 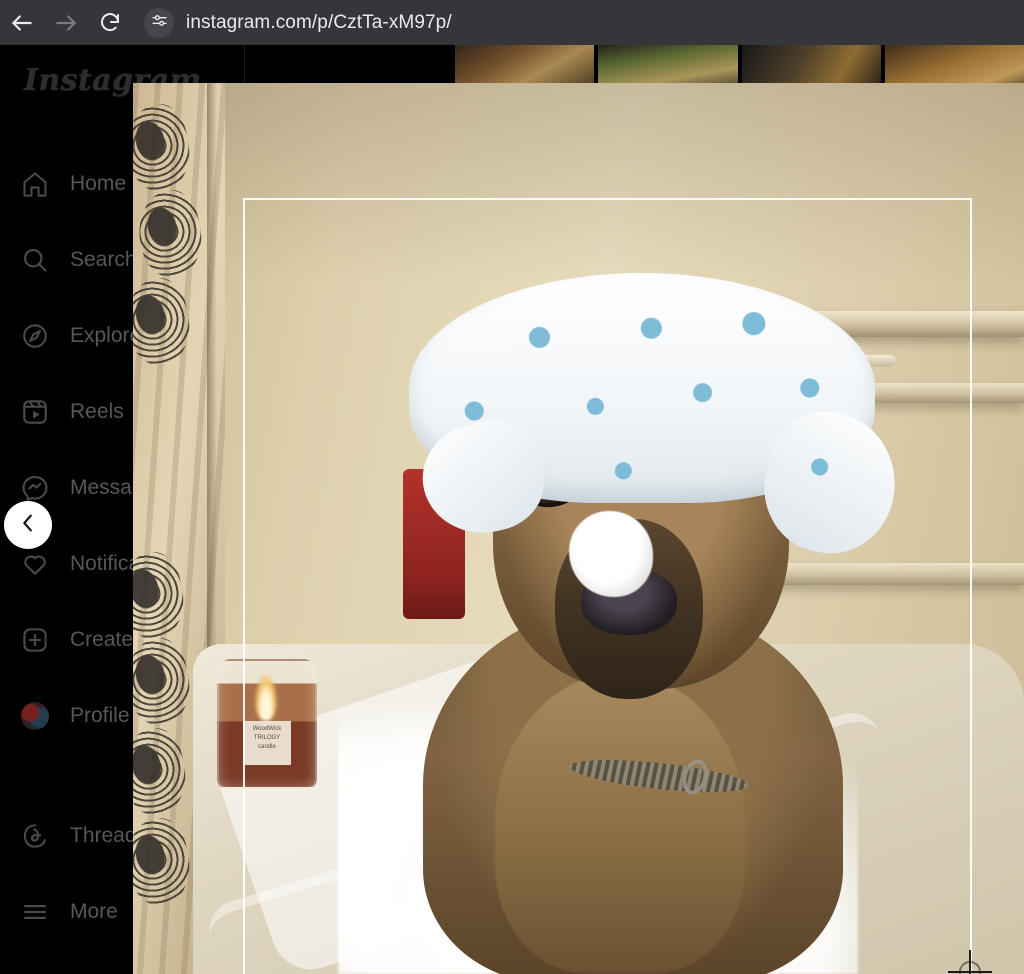 I want to click on threads-icon, so click(x=35, y=836).